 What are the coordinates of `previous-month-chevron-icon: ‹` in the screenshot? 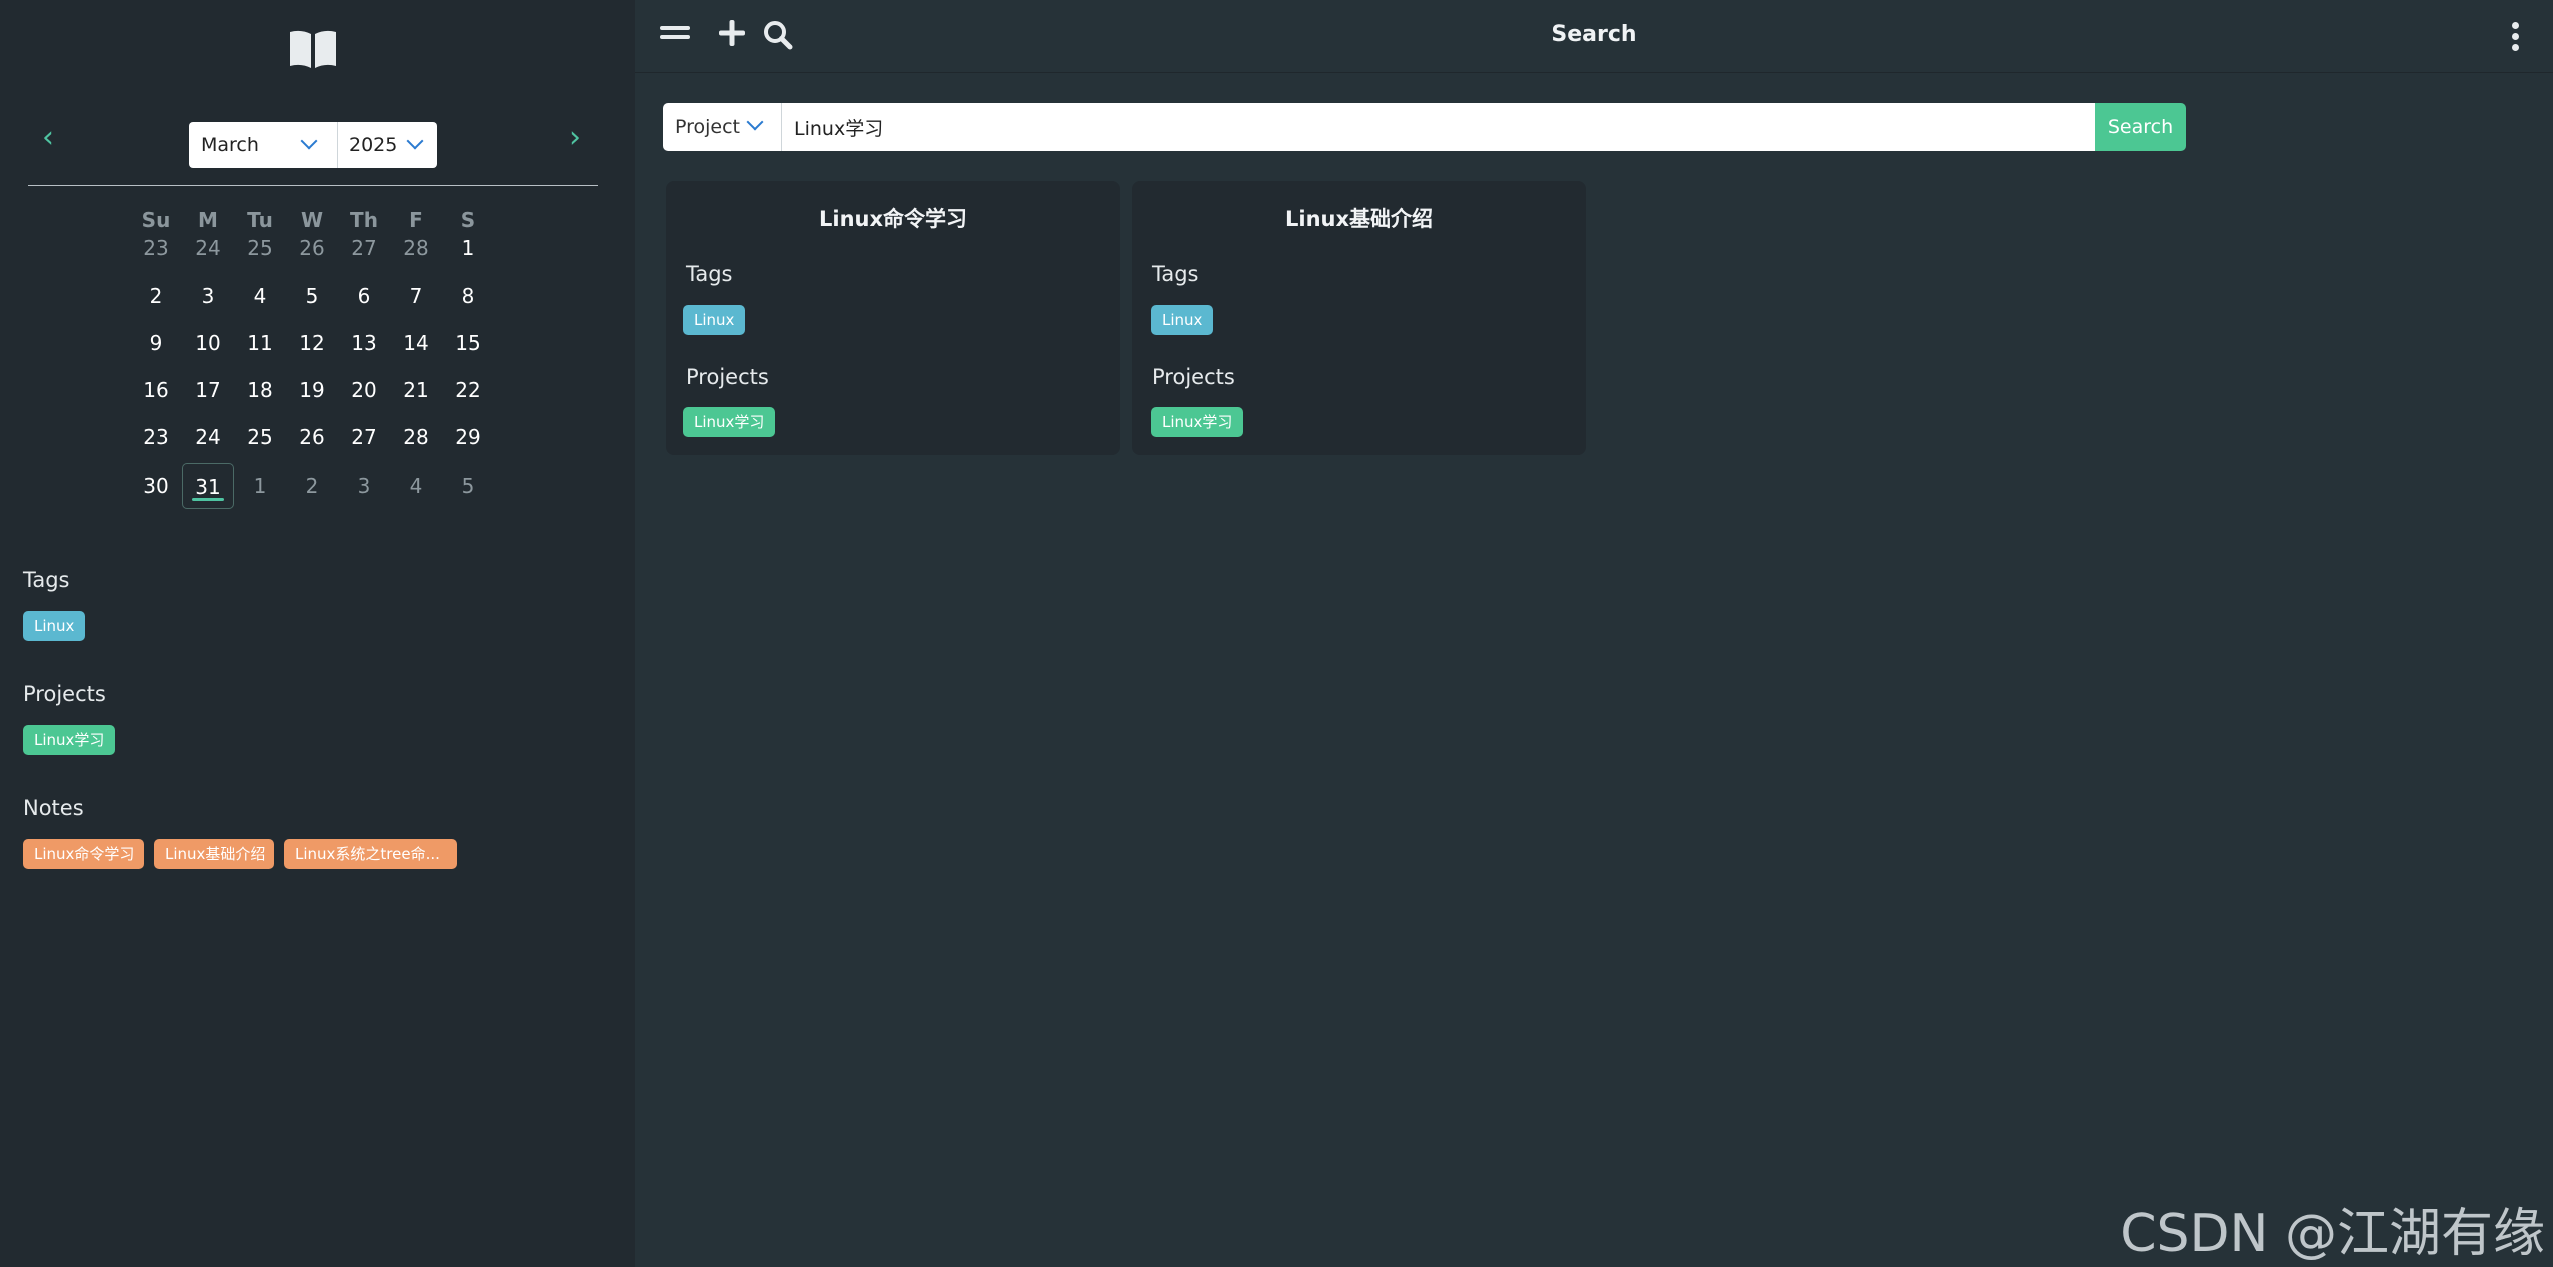 It's located at (48, 138).